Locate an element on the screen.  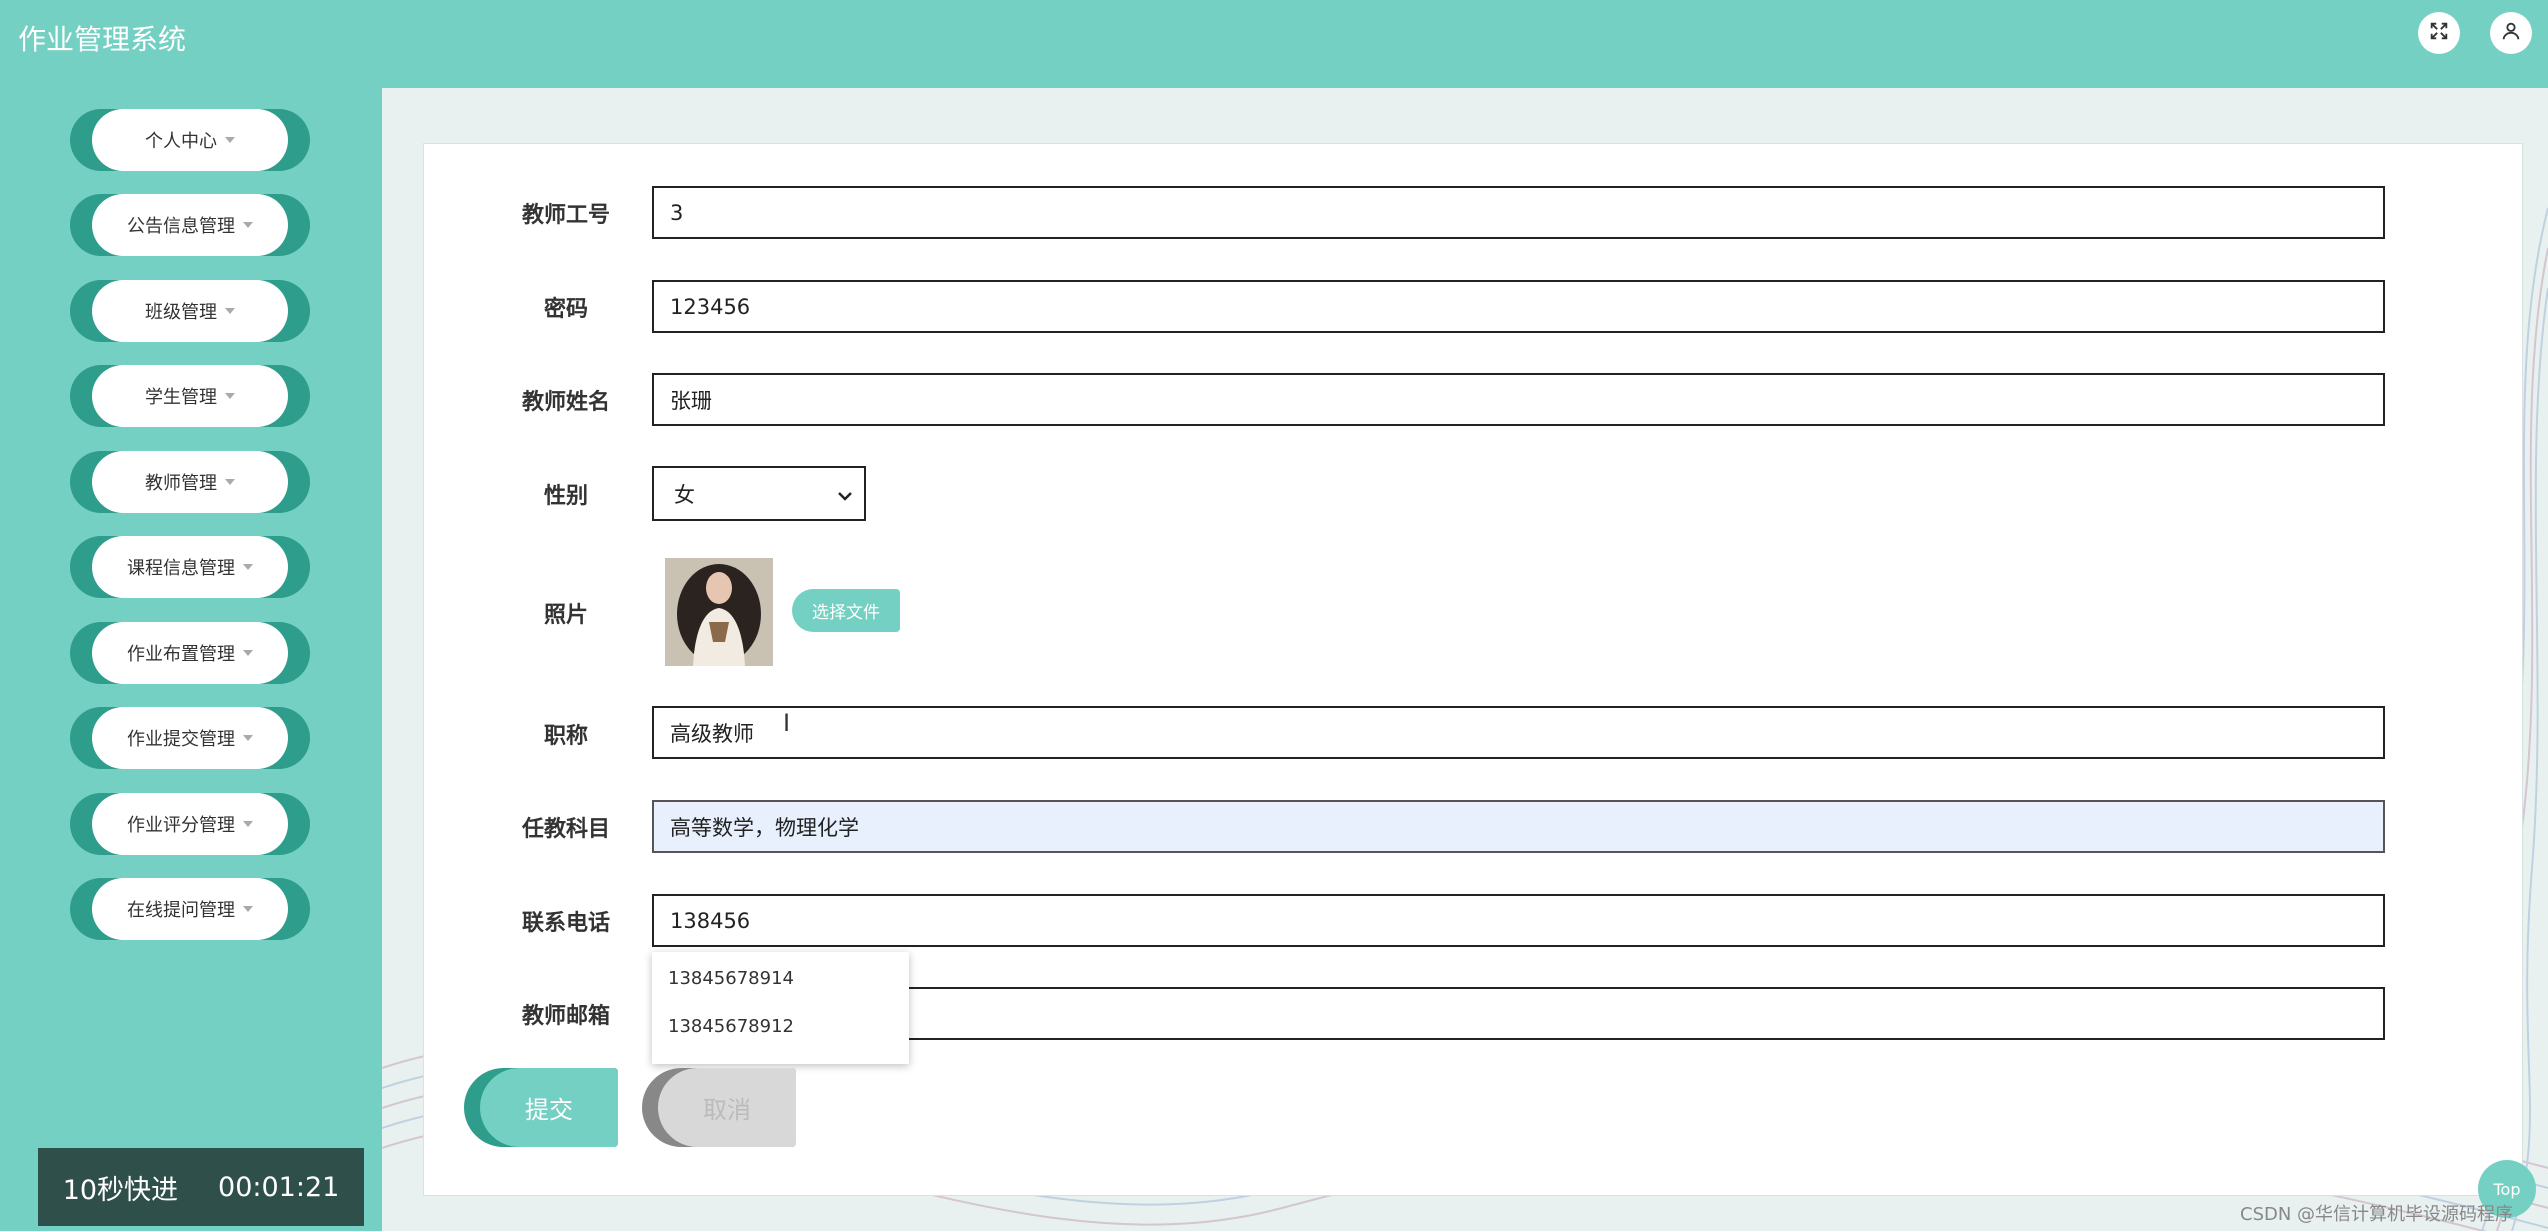
sidebar-item-label: 公告信息管理 is located at coordinates (181, 226).